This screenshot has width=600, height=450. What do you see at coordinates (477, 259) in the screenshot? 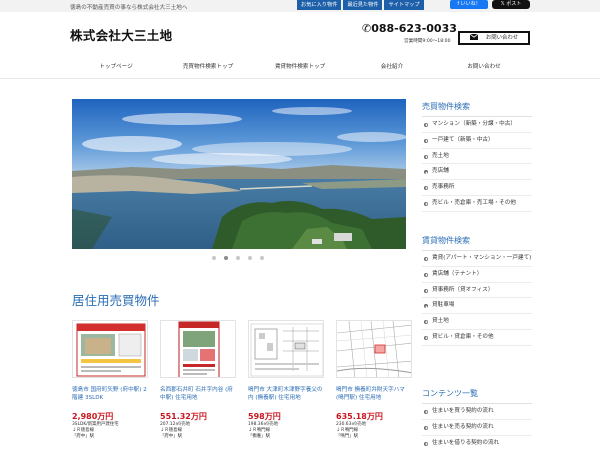
I see `sidebar-item-rental-housing: 賃貸(アパート・マンション・一戸建て)` at bounding box center [477, 259].